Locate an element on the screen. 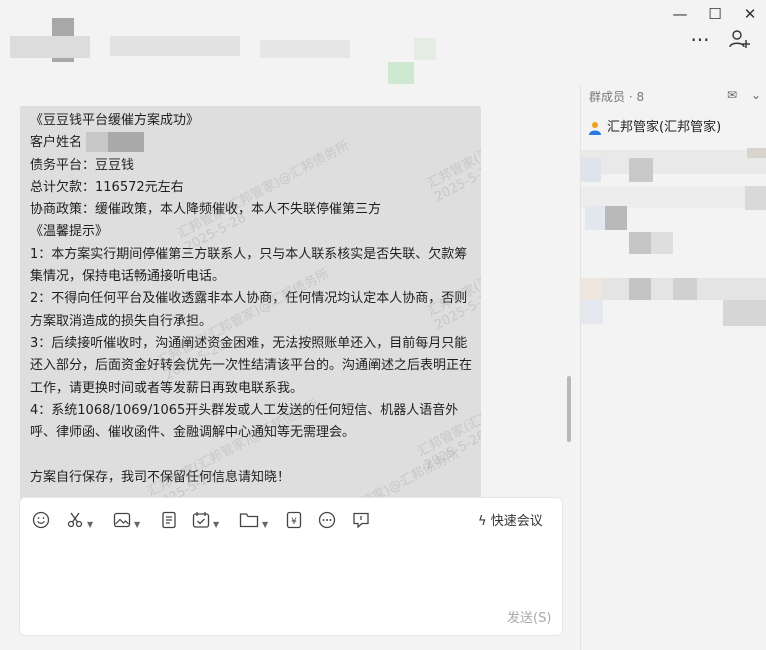 This screenshot has width=766, height=650. message-line: 方案取消造成的损失自行承担。 is located at coordinates (121, 321).